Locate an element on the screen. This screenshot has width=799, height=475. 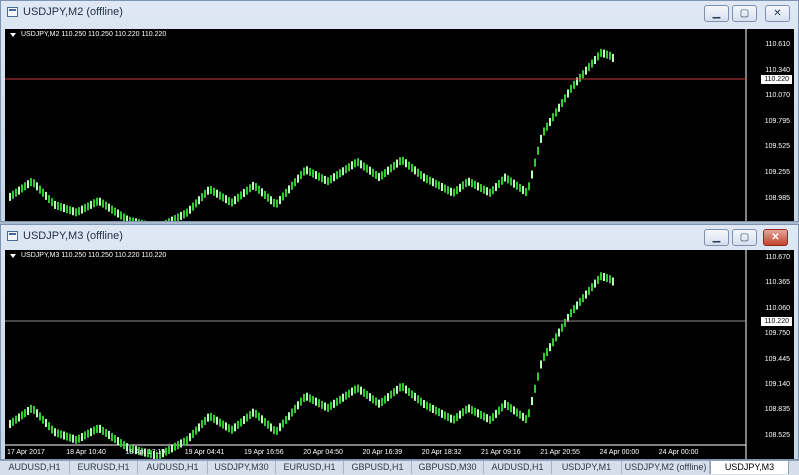
title-bar: USDJPY,M2 (offline) ▁ ▢ ✕ is located at coordinates (399, 13).